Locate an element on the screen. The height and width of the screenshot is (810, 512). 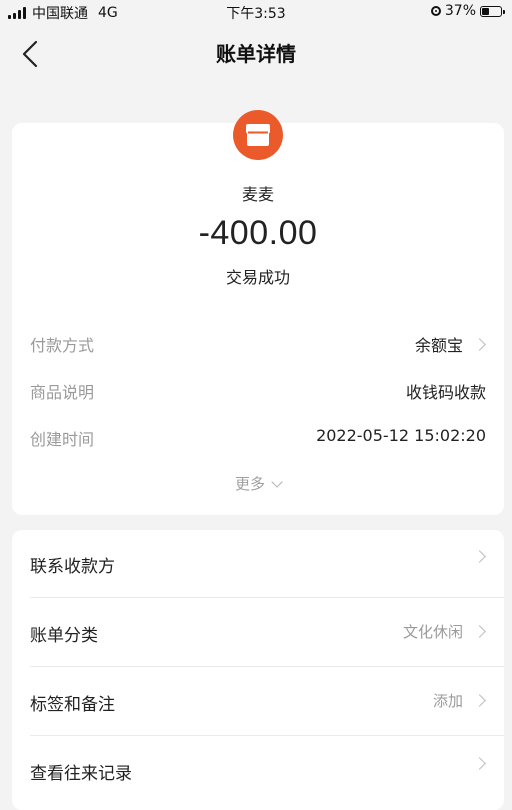
created-time-row: 创建时间 2022-05-12 15:02:20 is located at coordinates (258, 436).